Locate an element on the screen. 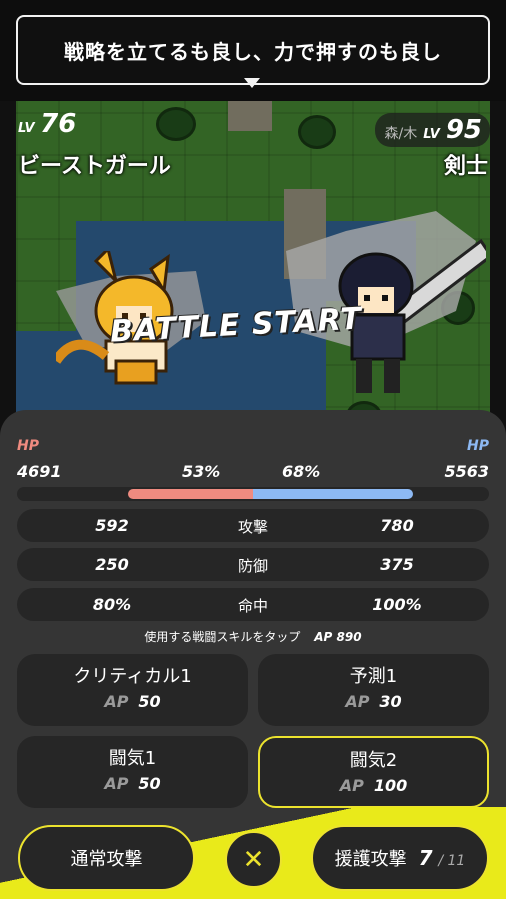 This screenshot has height=899, width=506. tip-banner: 戦略を立てるも良し、力で押すのも良し is located at coordinates (253, 50).